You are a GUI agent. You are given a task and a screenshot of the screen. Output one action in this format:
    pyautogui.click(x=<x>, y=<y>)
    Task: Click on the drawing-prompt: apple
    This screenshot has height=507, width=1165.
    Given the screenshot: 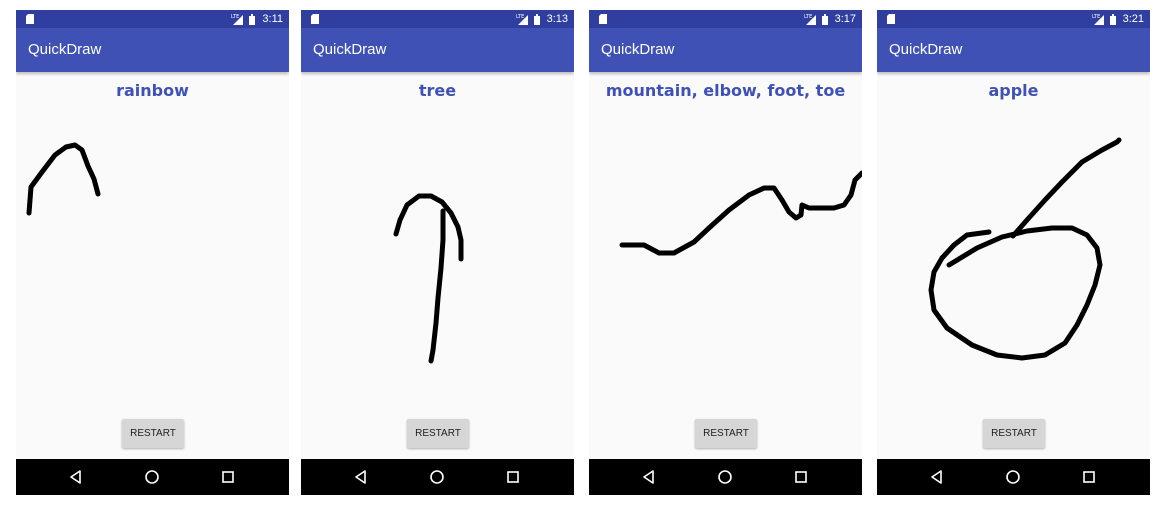 What is the action you would take?
    pyautogui.click(x=1013, y=90)
    